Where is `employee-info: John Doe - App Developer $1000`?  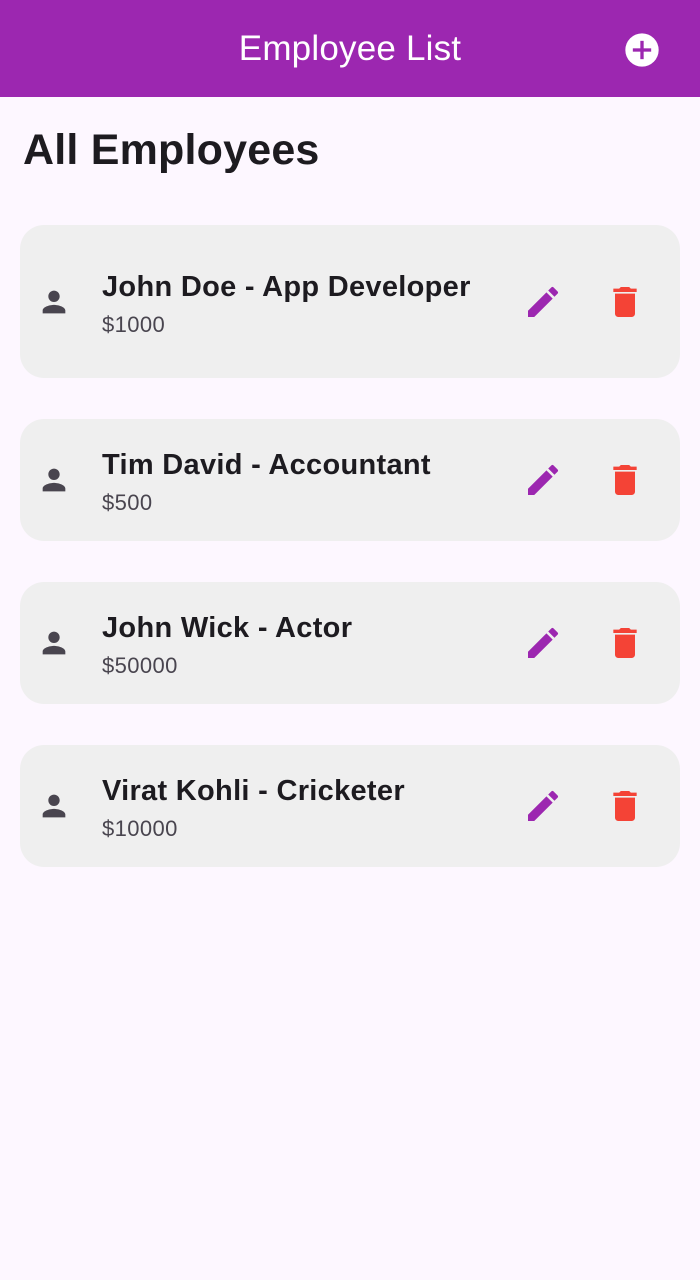
employee-info: John Doe - App Developer $1000 is located at coordinates (292, 302).